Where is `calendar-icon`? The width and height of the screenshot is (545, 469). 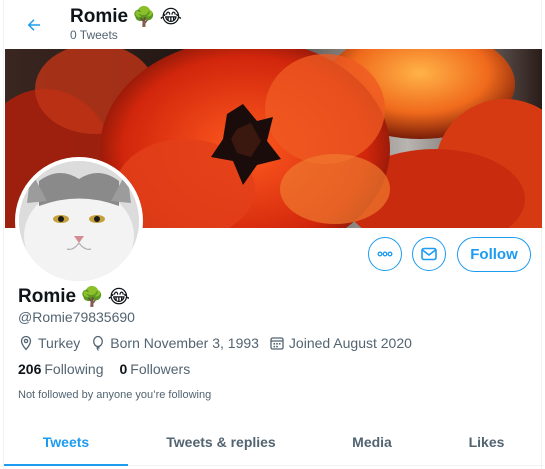
calendar-icon is located at coordinates (277, 343).